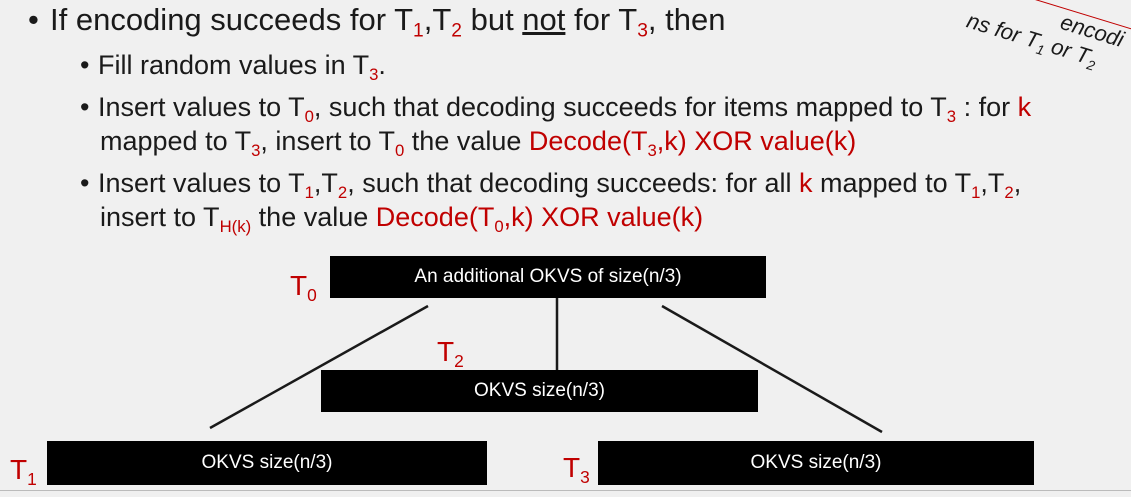 This screenshot has height=497, width=1131. Describe the element at coordinates (548, 277) in the screenshot. I see `box-t0-okvs: An additional OKVS of size(n/3)` at that location.